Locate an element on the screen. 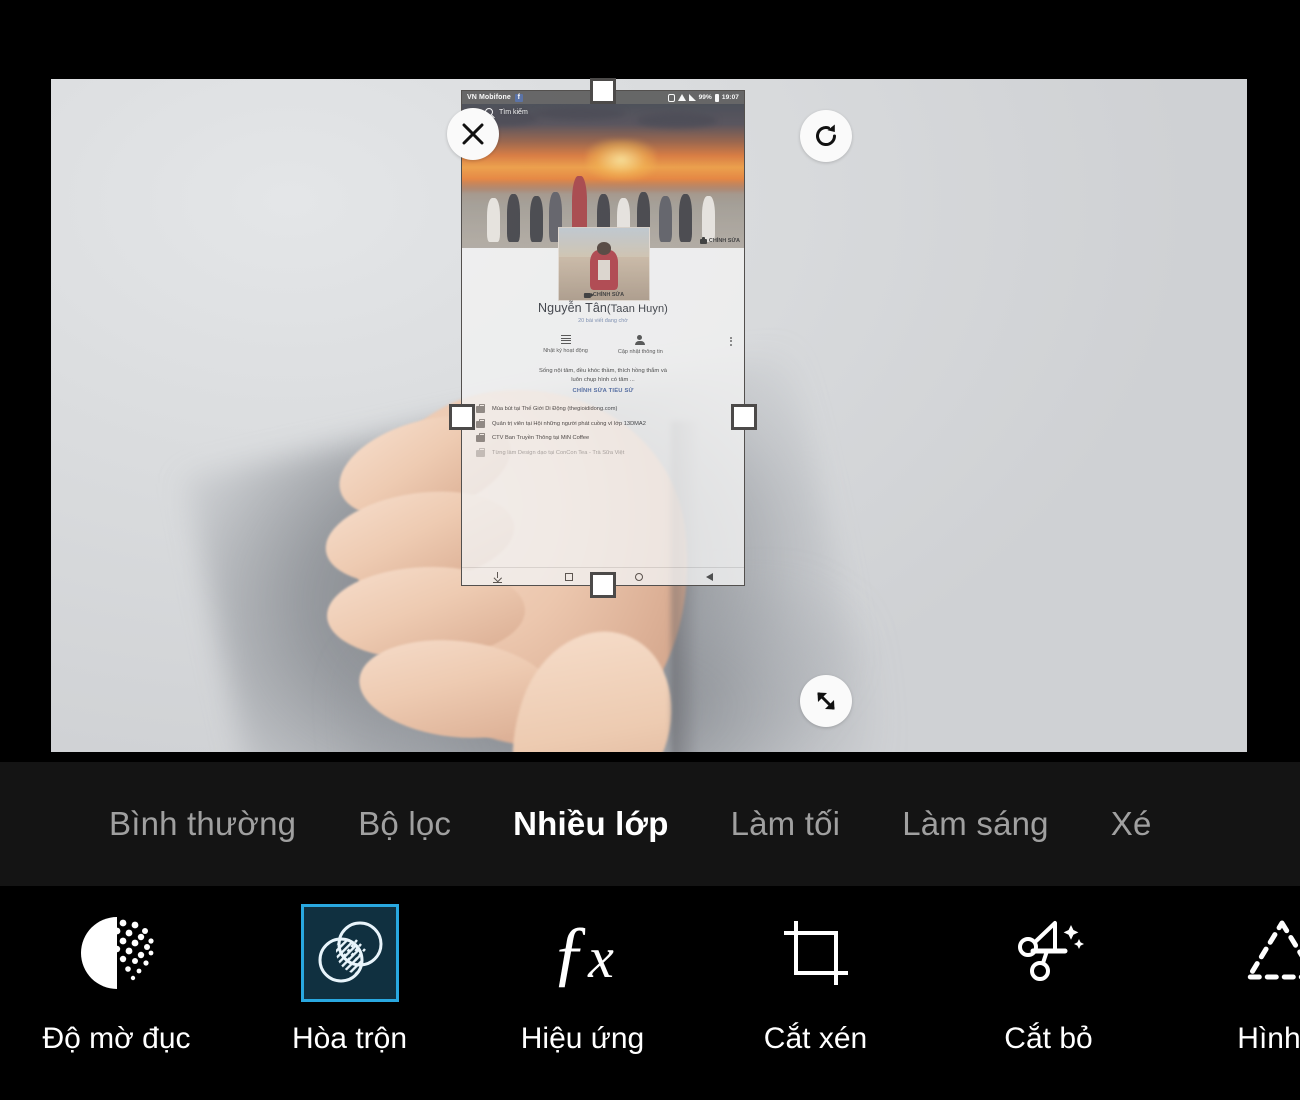 This screenshot has width=1300, height=1100. search-placeholder: Tìm kiếm is located at coordinates (513, 112).